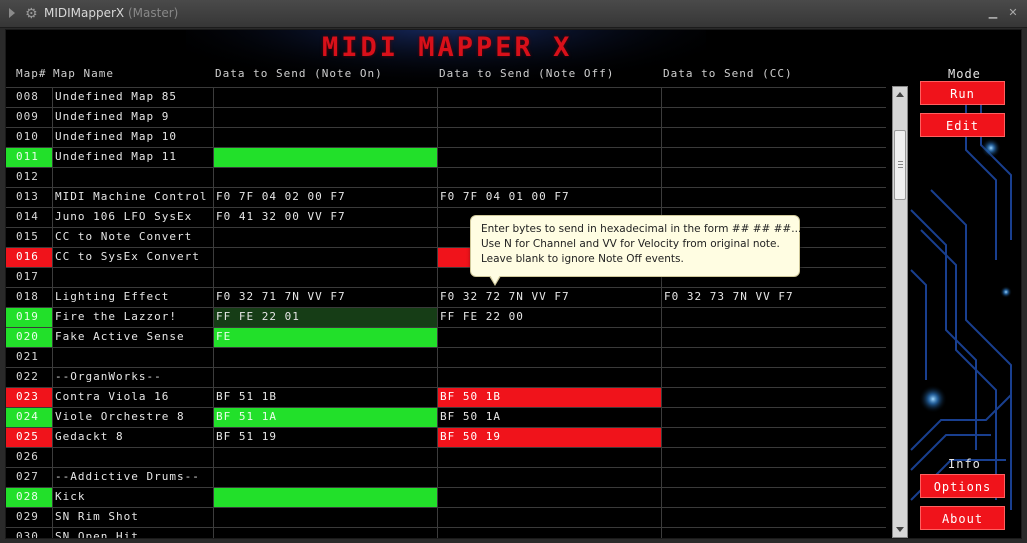 Image resolution: width=1027 pixels, height=543 pixels. I want to click on note-off-cell: F0 32 72 7N VV F7, so click(549, 297).